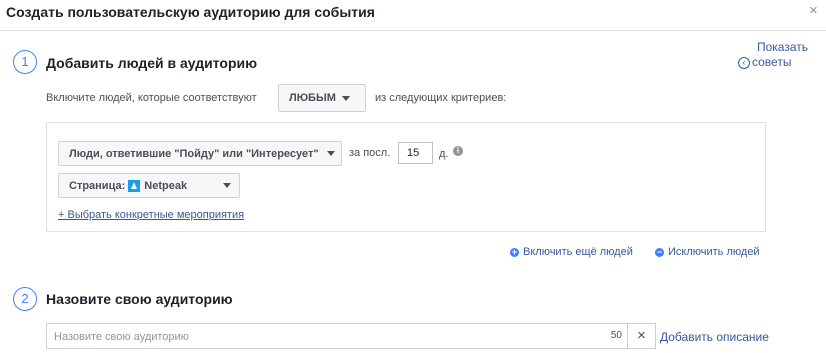 This screenshot has width=826, height=353. Describe the element at coordinates (578, 252) in the screenshot. I see `include-more-label: Включить ещё людей` at that location.